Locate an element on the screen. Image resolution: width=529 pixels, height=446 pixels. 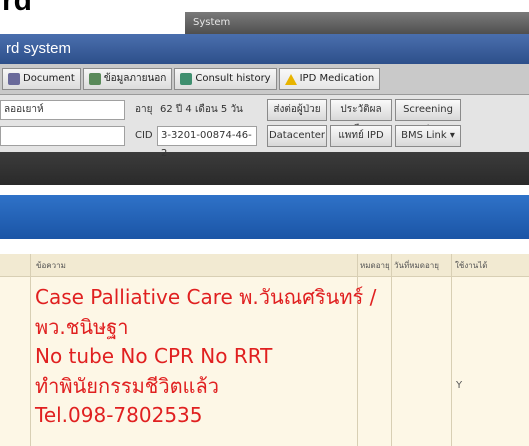
col-expire-date-header: วันที่หมดอายุ is located at coordinates (416, 265).